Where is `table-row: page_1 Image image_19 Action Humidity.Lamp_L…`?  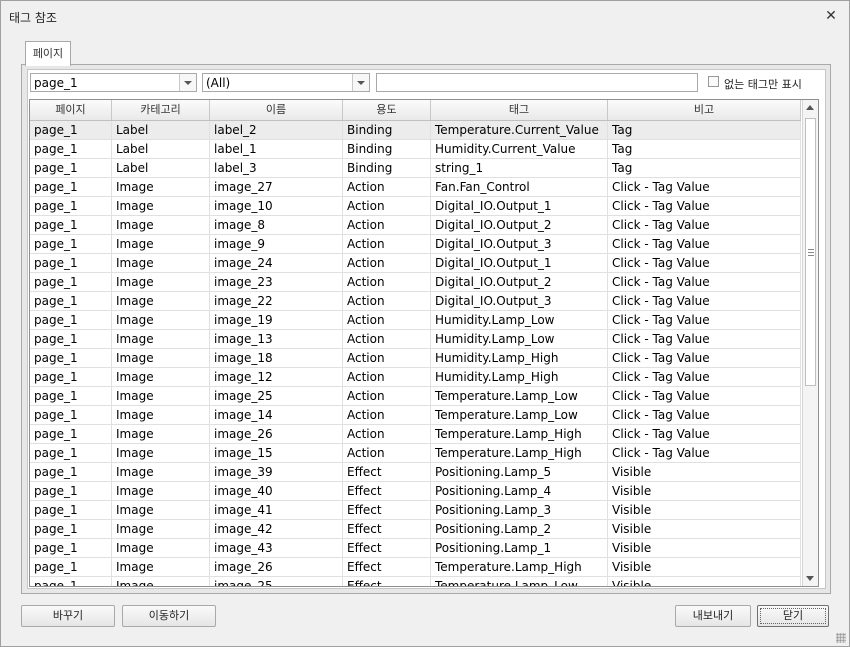 table-row: page_1 Image image_19 Action Humidity.Lamp_L… is located at coordinates (415, 320).